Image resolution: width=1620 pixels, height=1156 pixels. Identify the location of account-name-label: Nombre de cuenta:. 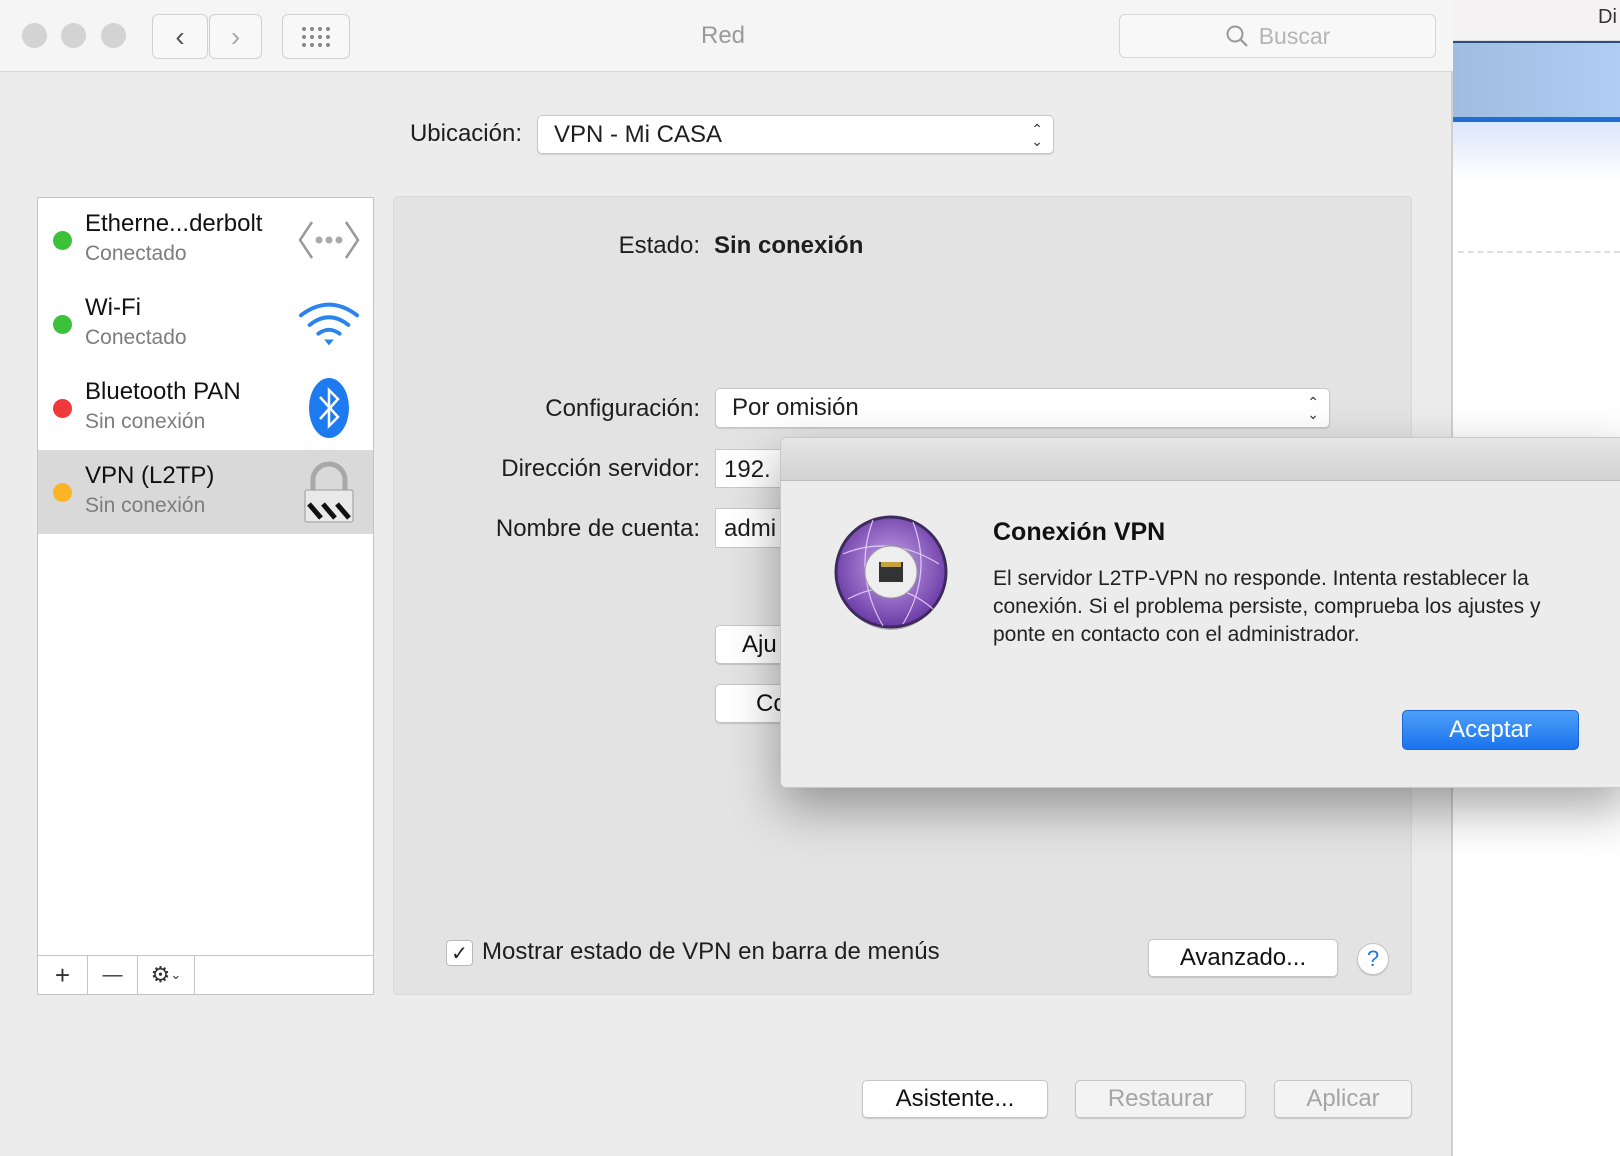
(597, 528).